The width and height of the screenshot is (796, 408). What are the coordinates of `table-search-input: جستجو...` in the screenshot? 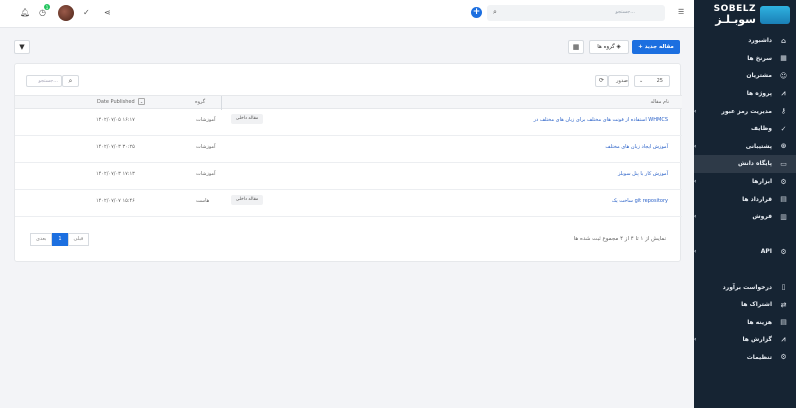 It's located at (44, 81).